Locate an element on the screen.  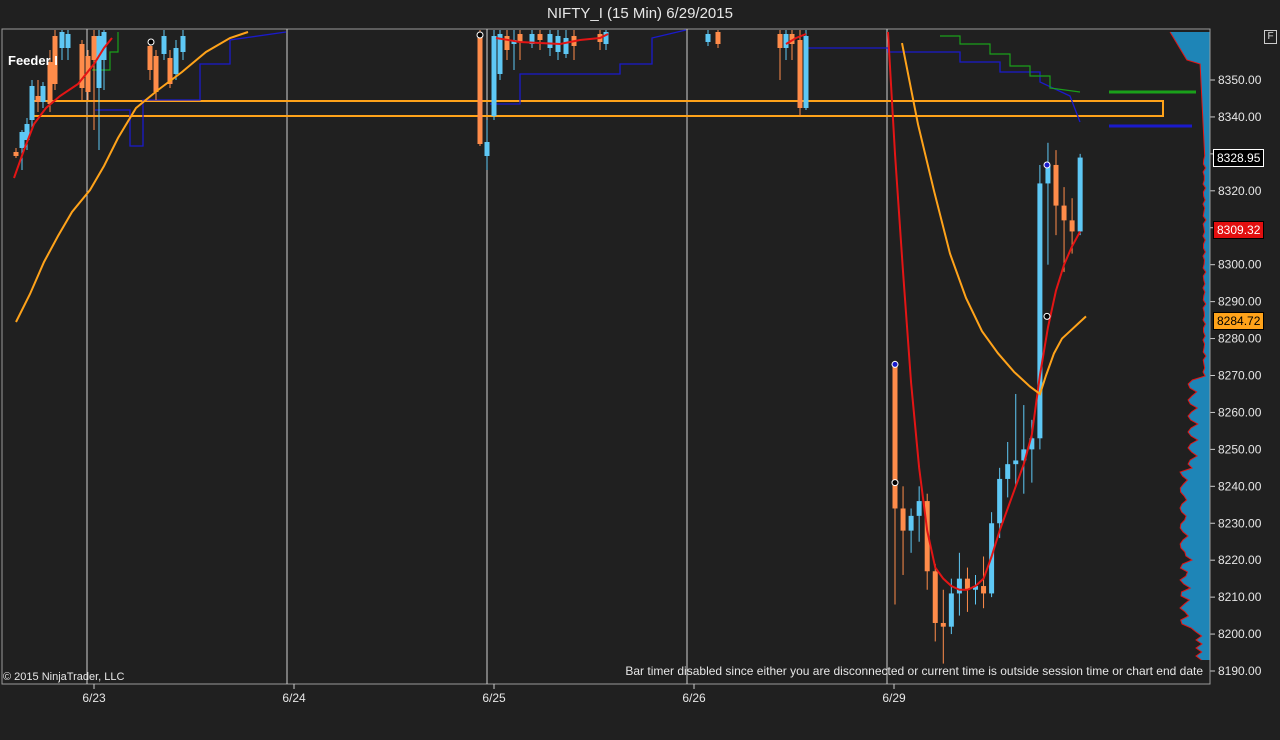
f-button: F is located at coordinates (1270, 37).